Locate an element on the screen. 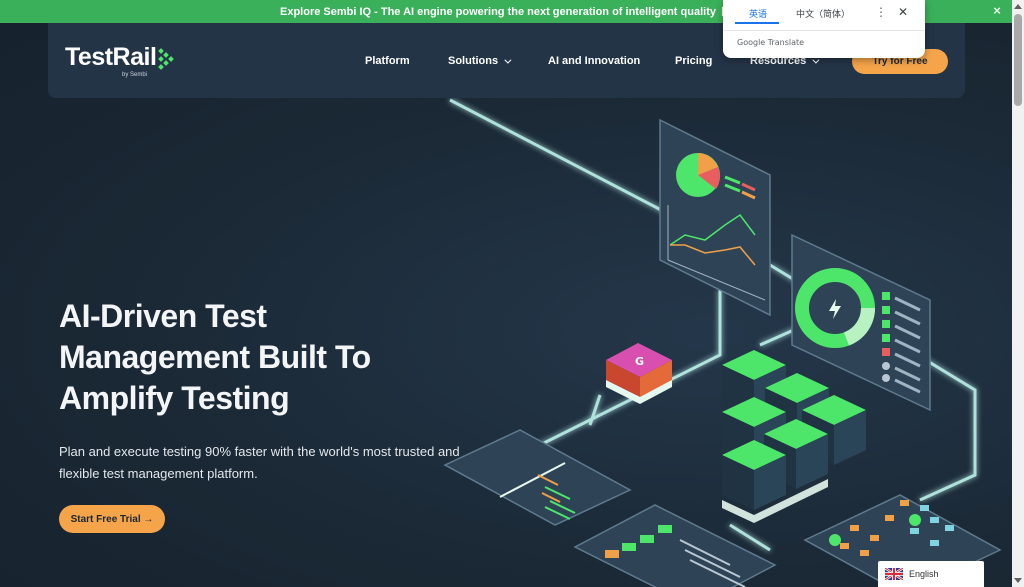  language-selector: English is located at coordinates (931, 574).